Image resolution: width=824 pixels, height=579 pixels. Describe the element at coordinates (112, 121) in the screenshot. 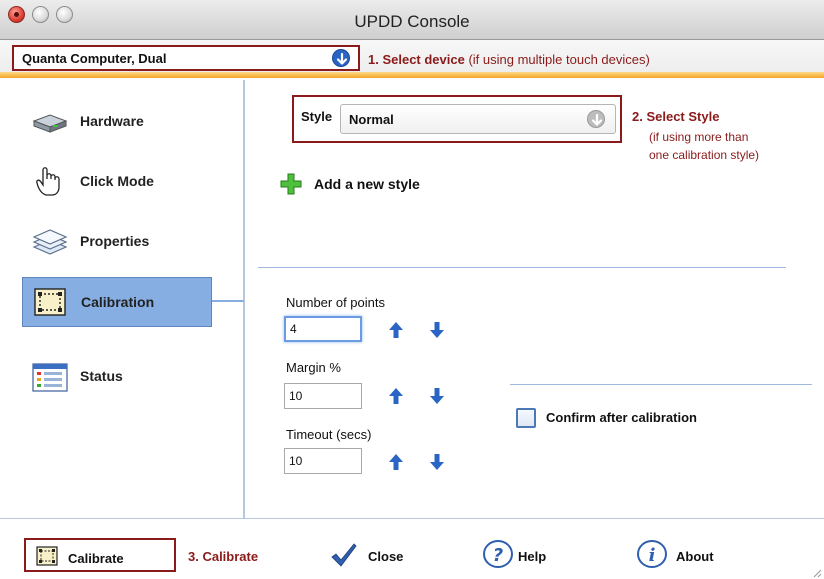

I see `sidebar-item-label: Hardware` at that location.